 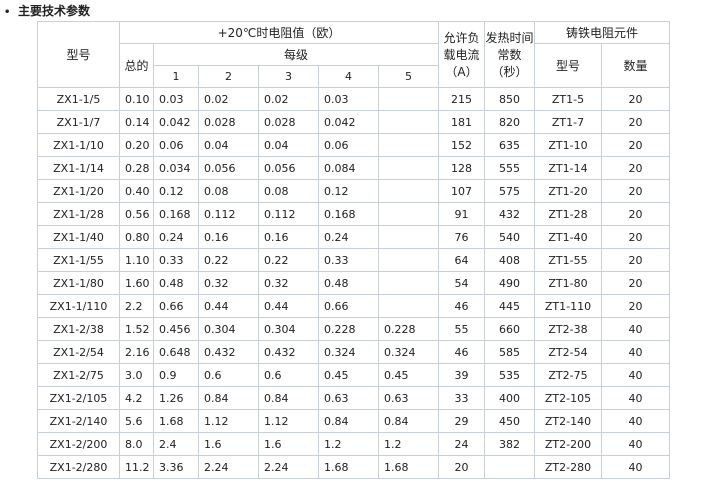 I want to click on header-element: 铸铁电阻元件, so click(x=602, y=32).